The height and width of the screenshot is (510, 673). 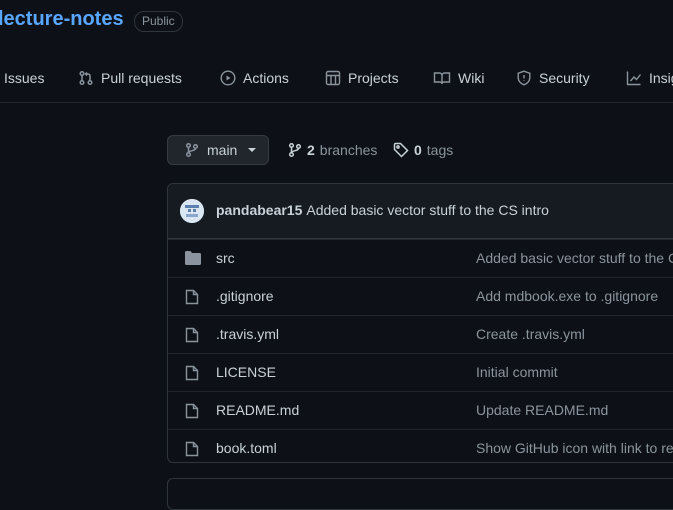 What do you see at coordinates (471, 78) in the screenshot?
I see `tab-wiki-label: Wiki` at bounding box center [471, 78].